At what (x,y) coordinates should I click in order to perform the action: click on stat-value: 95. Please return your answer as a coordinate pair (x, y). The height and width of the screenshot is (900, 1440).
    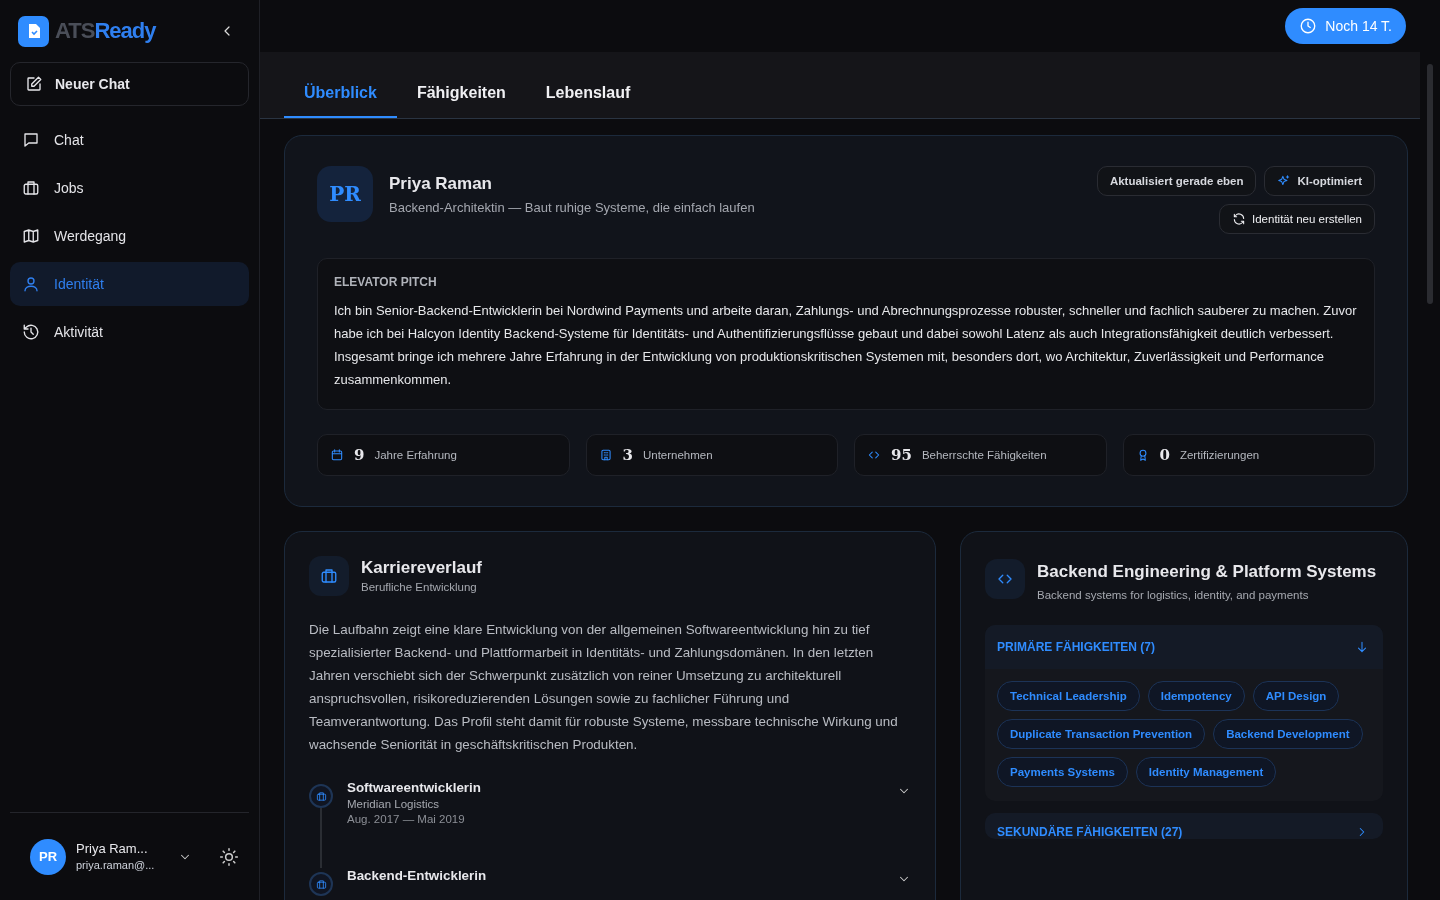
    Looking at the image, I should click on (901, 455).